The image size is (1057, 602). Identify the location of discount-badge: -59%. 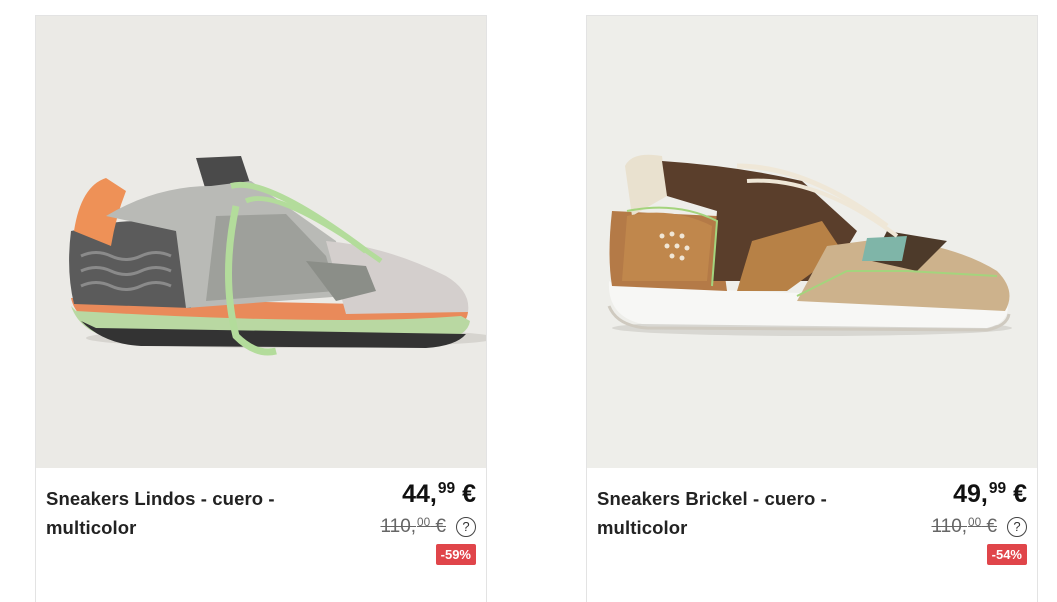
(455, 554).